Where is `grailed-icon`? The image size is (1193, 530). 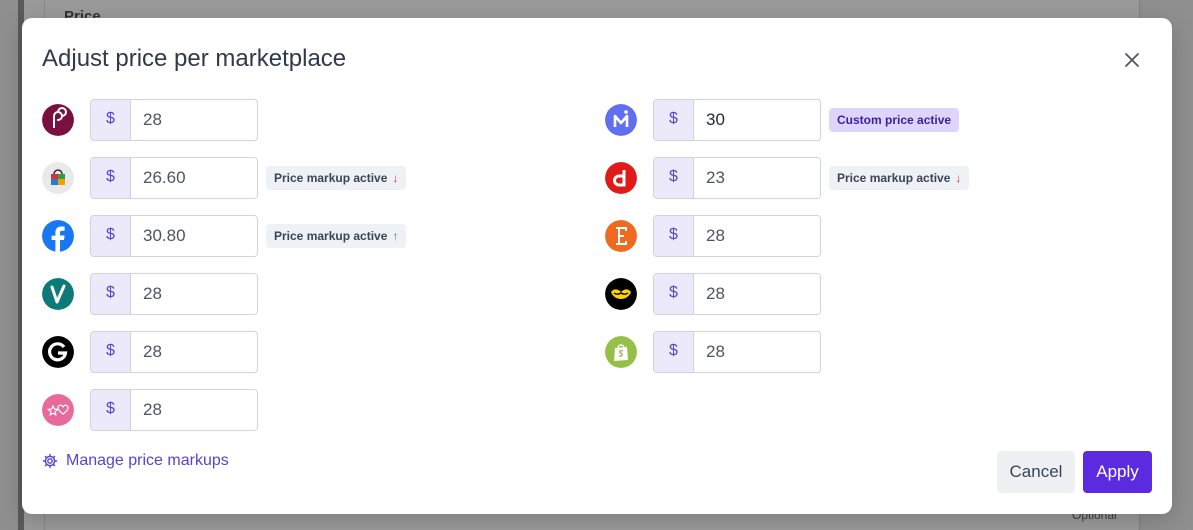
grailed-icon is located at coordinates (58, 352).